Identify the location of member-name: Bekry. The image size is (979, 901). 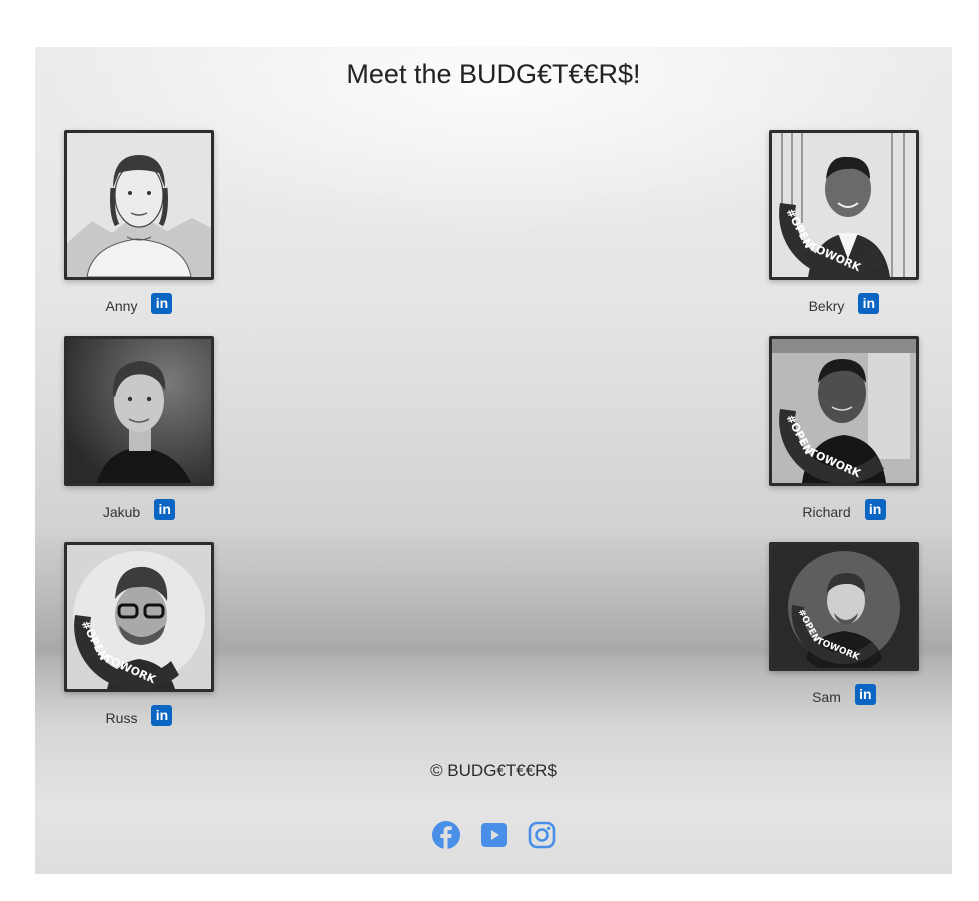
(826, 306).